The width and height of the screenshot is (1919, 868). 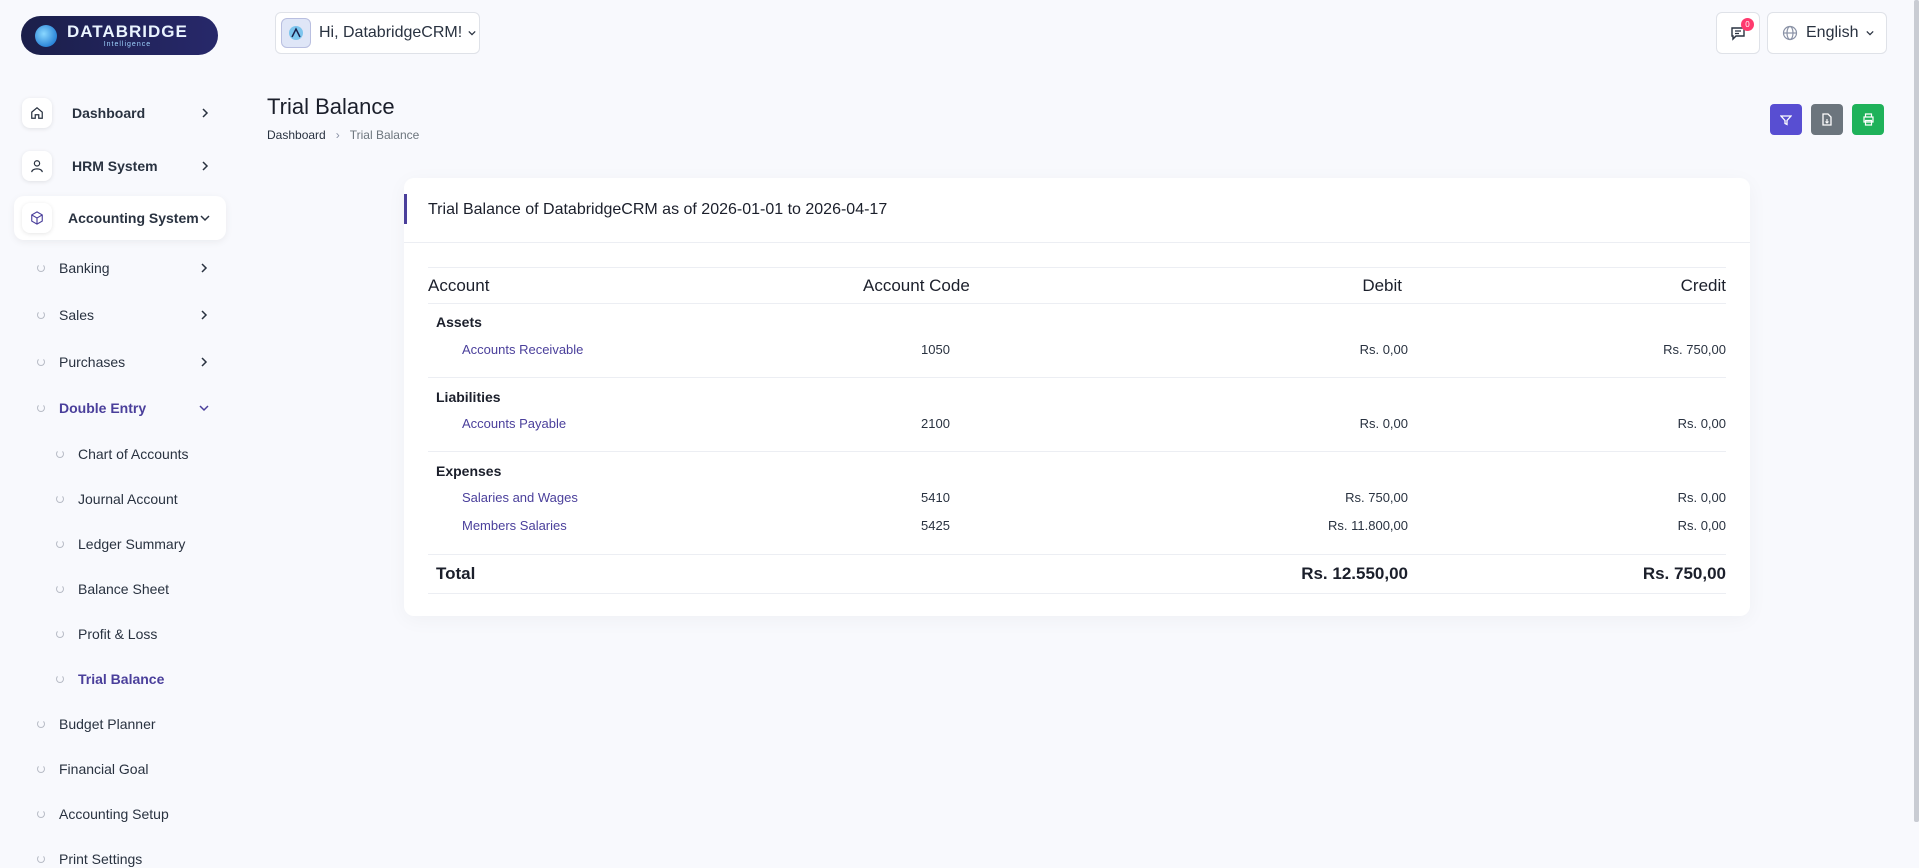 I want to click on sidebar-item-ledger-summary: Ledger Summary, so click(x=120, y=544).